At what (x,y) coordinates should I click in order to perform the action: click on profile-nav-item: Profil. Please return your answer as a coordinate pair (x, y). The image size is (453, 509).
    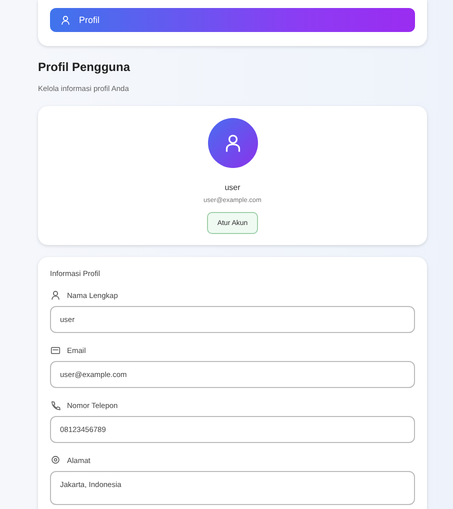
    Looking at the image, I should click on (232, 20).